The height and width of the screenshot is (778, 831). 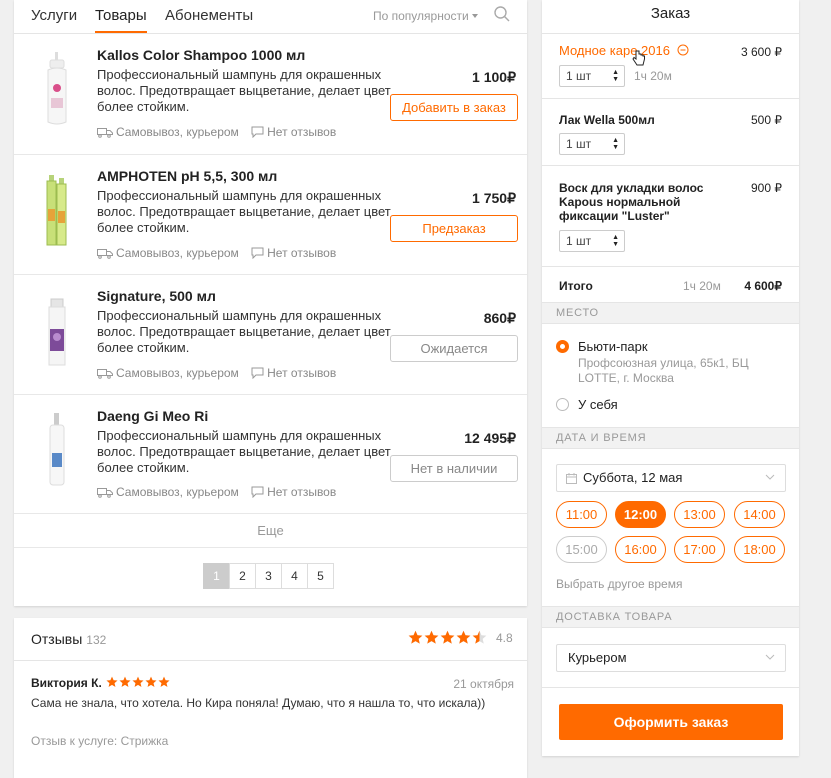 I want to click on review-author: Виктория К., so click(x=101, y=683).